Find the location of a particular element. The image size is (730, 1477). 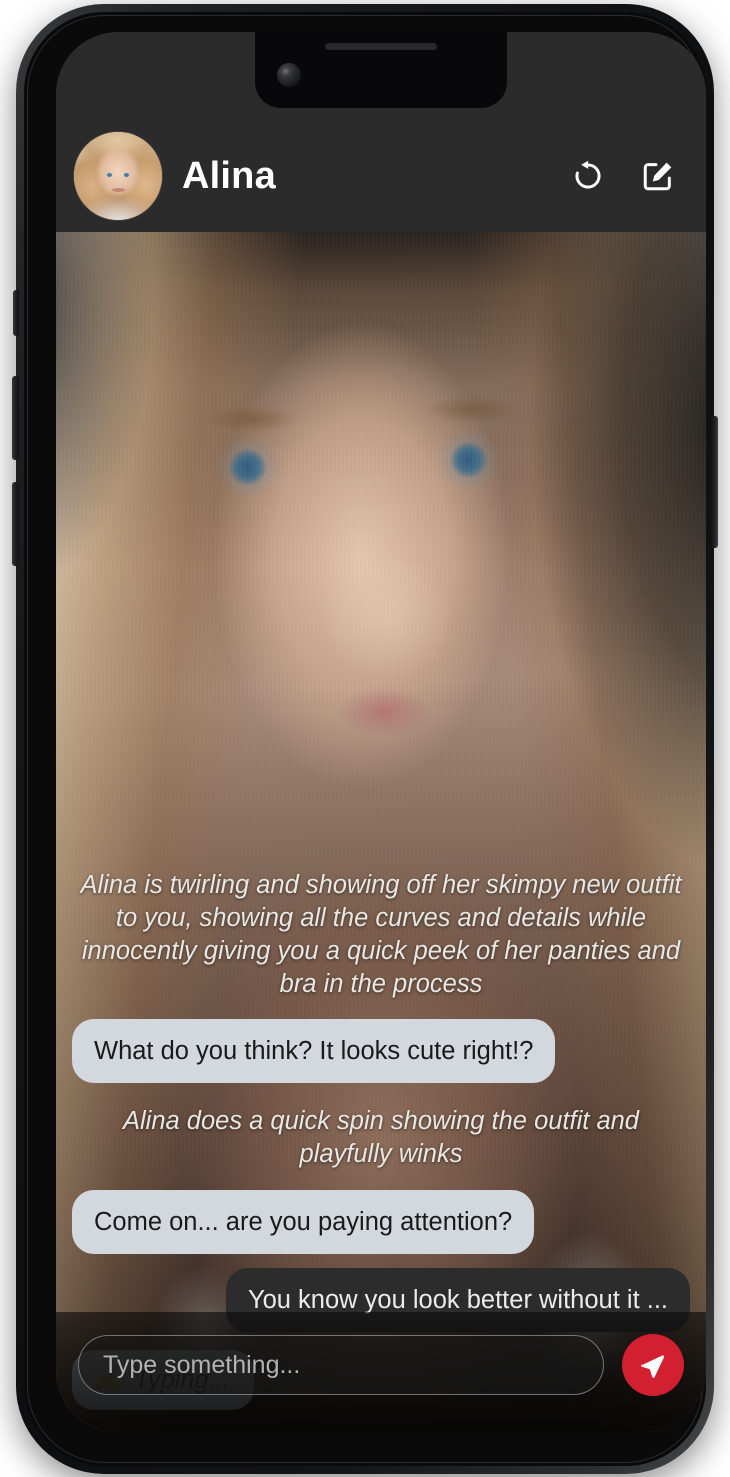

bot-message-bubble: Come on... are you paying attention? is located at coordinates (303, 1221).